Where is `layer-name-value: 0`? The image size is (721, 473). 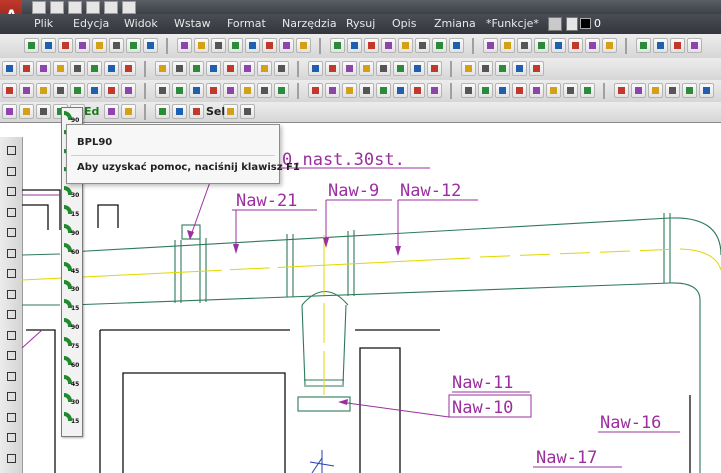 layer-name-value: 0 is located at coordinates (597, 23).